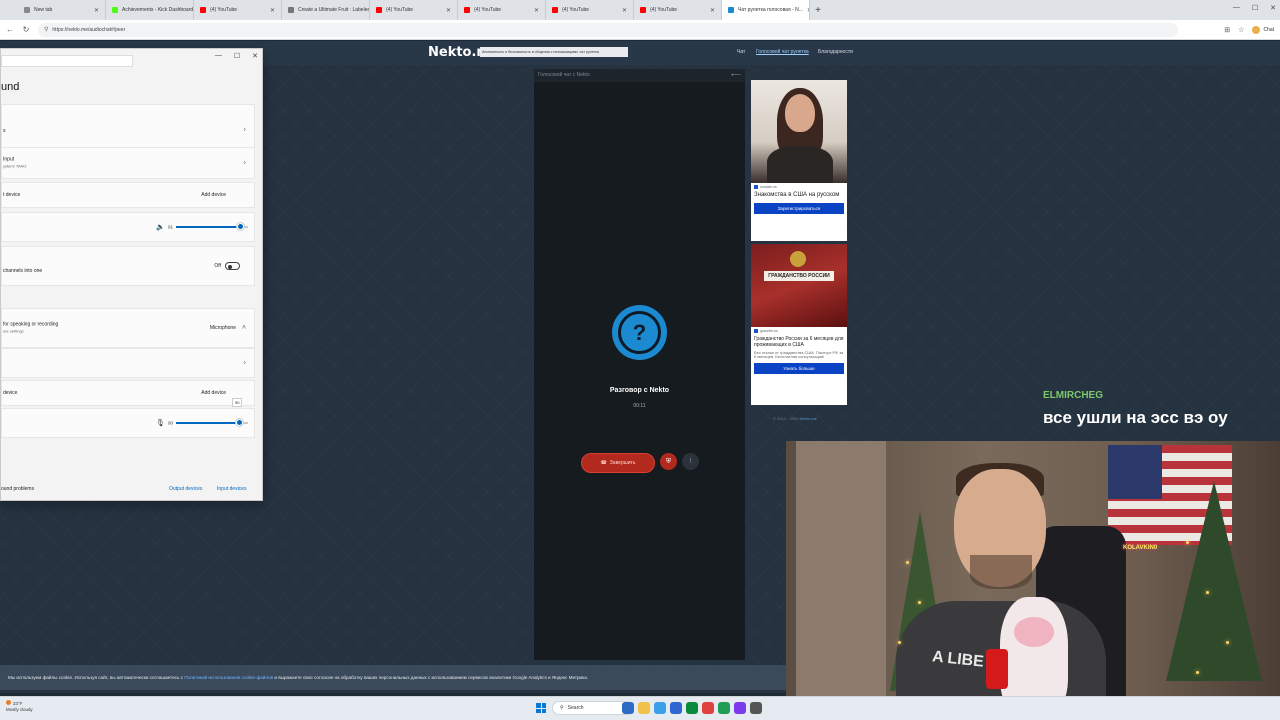 This screenshot has height=720, width=1280. I want to click on nav-chat: Чат, so click(741, 52).